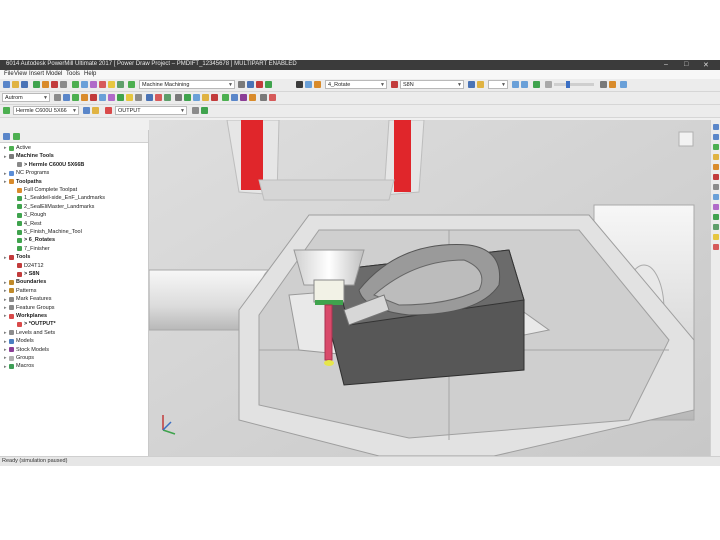  What do you see at coordinates (25, 282) in the screenshot?
I see `explorer-item: ▸ Boundaries` at bounding box center [25, 282].